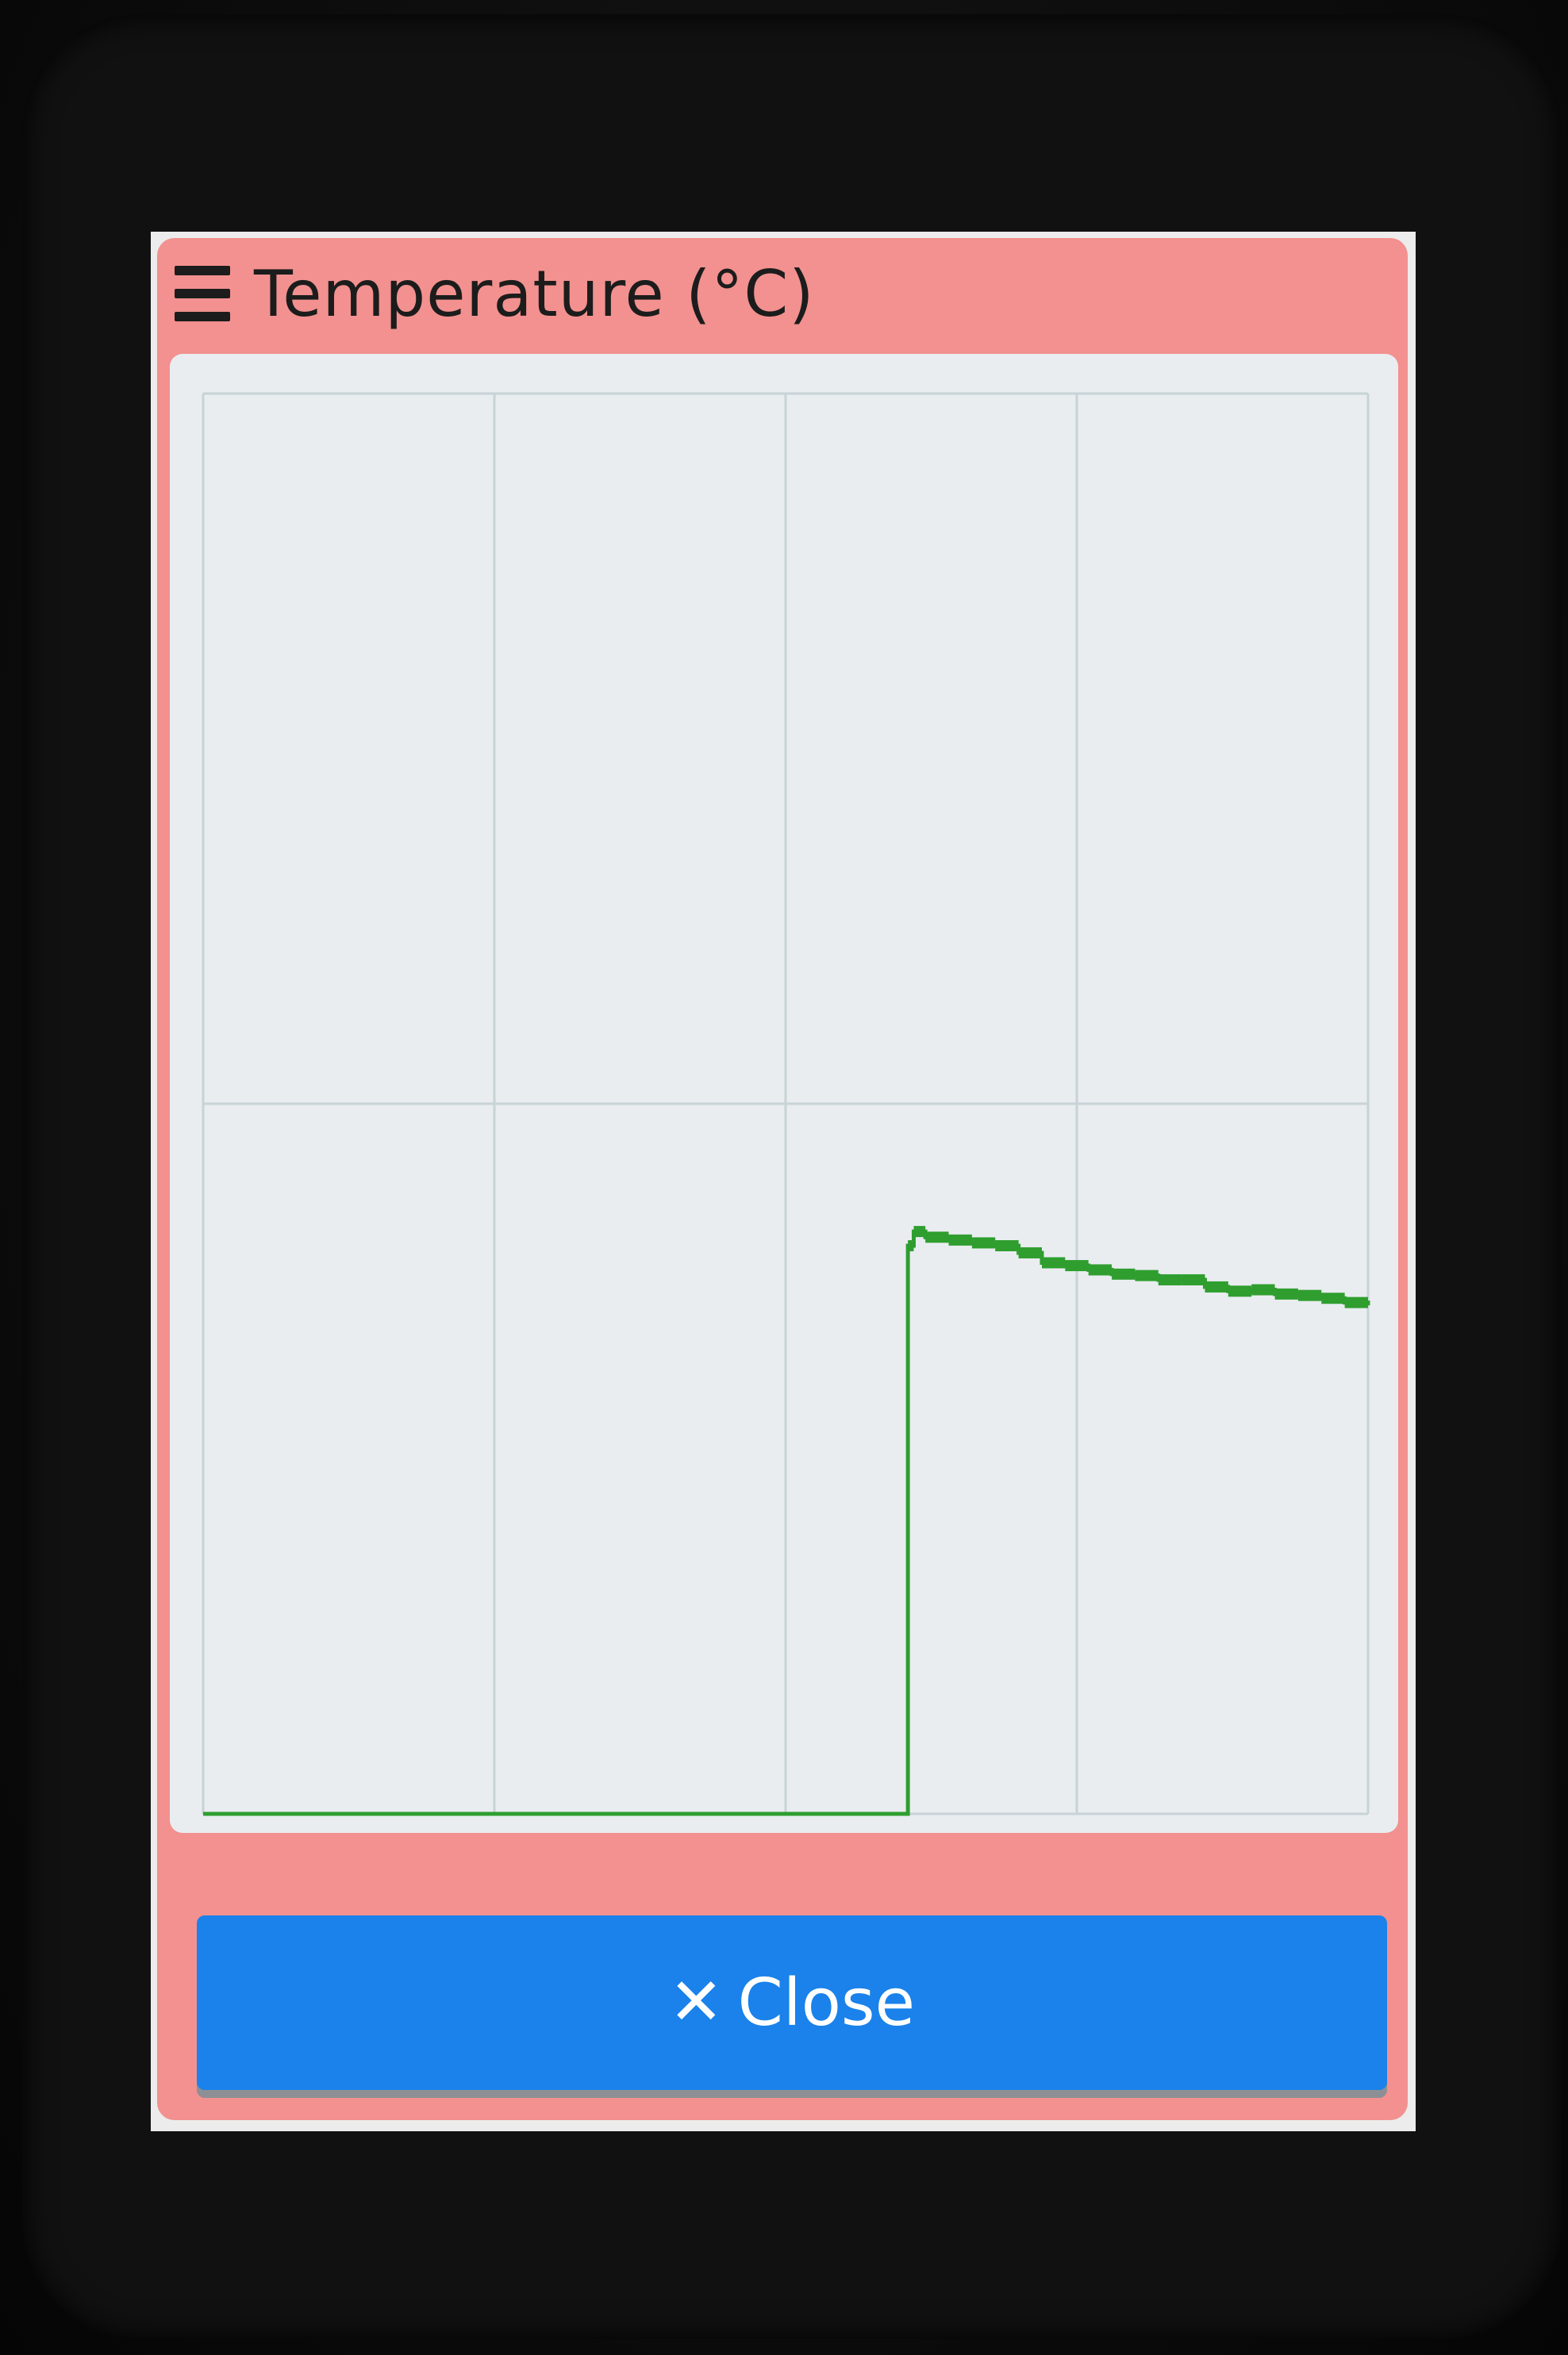 Image resolution: width=1568 pixels, height=2355 pixels. I want to click on title-bar: Temperature (°C), so click(782, 293).